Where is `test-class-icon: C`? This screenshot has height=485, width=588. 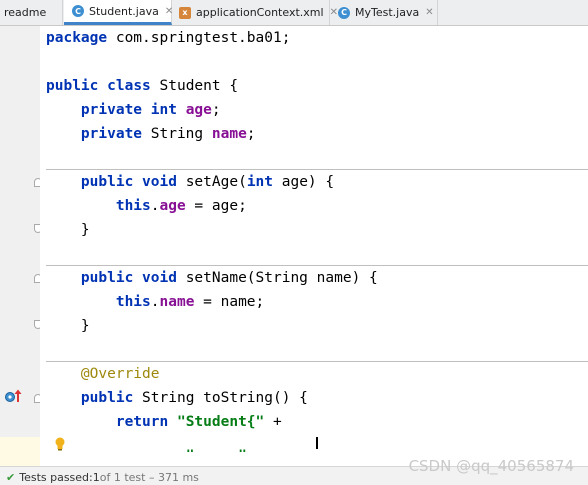
test-class-icon: C is located at coordinates (344, 12).